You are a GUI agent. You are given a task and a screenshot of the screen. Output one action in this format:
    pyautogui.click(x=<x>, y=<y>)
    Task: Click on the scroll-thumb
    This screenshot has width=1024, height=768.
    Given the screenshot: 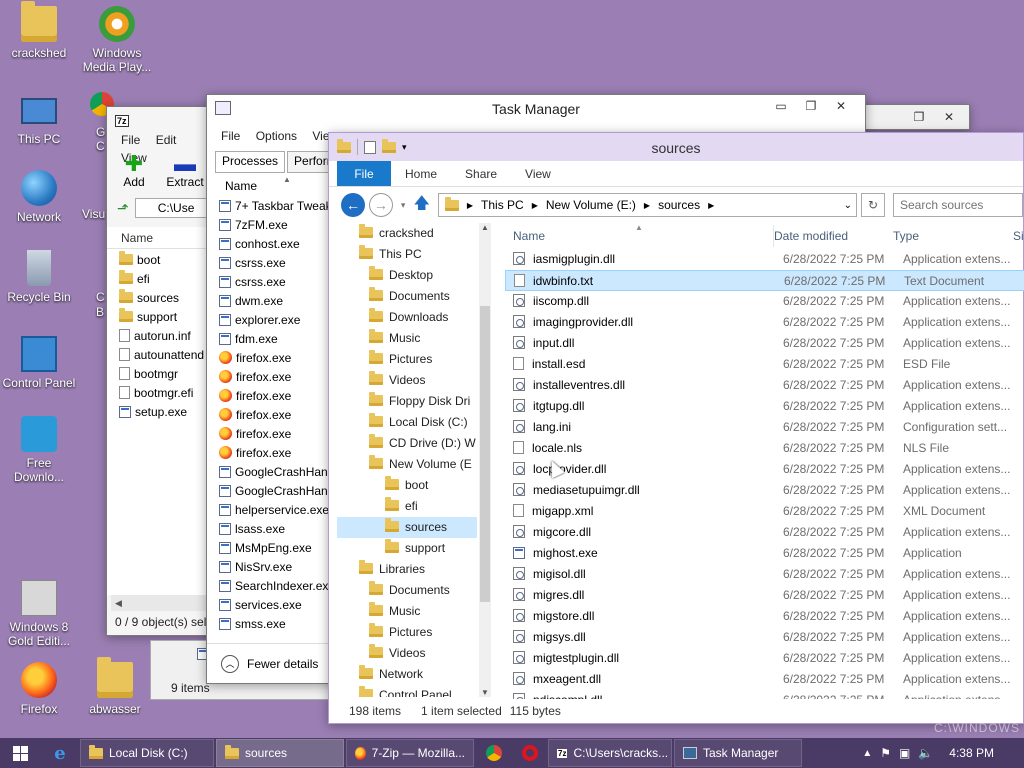 What is the action you would take?
    pyautogui.click(x=485, y=454)
    